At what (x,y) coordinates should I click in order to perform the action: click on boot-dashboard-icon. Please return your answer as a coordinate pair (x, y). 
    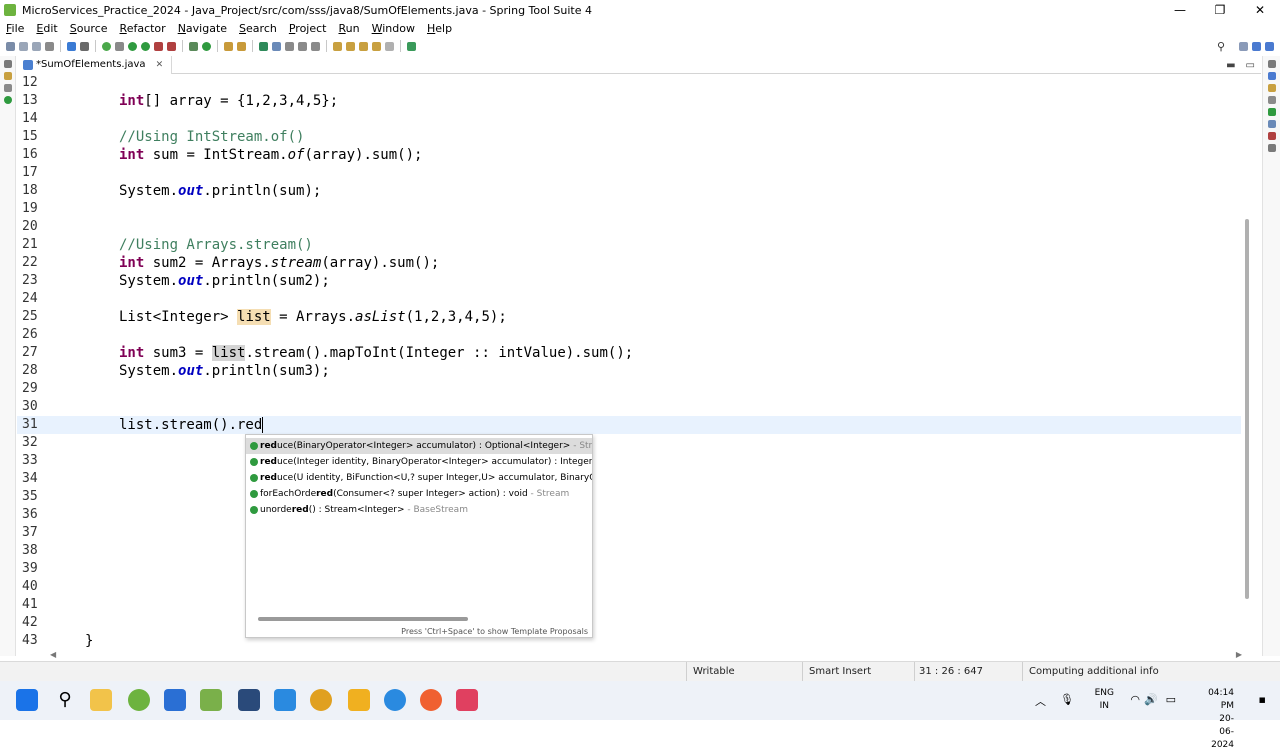
    Looking at the image, I should click on (7, 100).